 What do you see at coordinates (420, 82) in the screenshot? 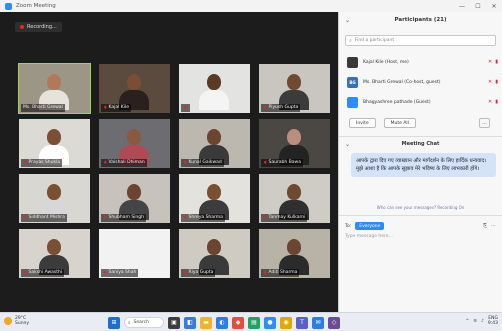
I see `participant-row: BG Ms. Bharti Grewal (Co-host, guest) ✕ ▮` at bounding box center [420, 82].